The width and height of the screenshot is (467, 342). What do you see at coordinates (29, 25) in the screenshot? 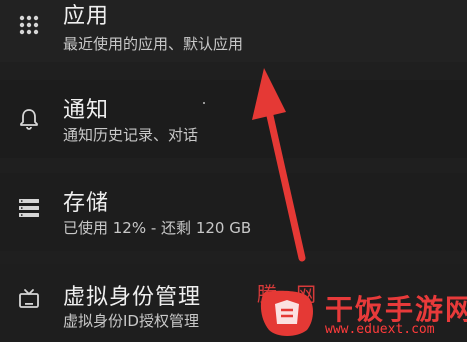
I see `apps-grid-icon` at bounding box center [29, 25].